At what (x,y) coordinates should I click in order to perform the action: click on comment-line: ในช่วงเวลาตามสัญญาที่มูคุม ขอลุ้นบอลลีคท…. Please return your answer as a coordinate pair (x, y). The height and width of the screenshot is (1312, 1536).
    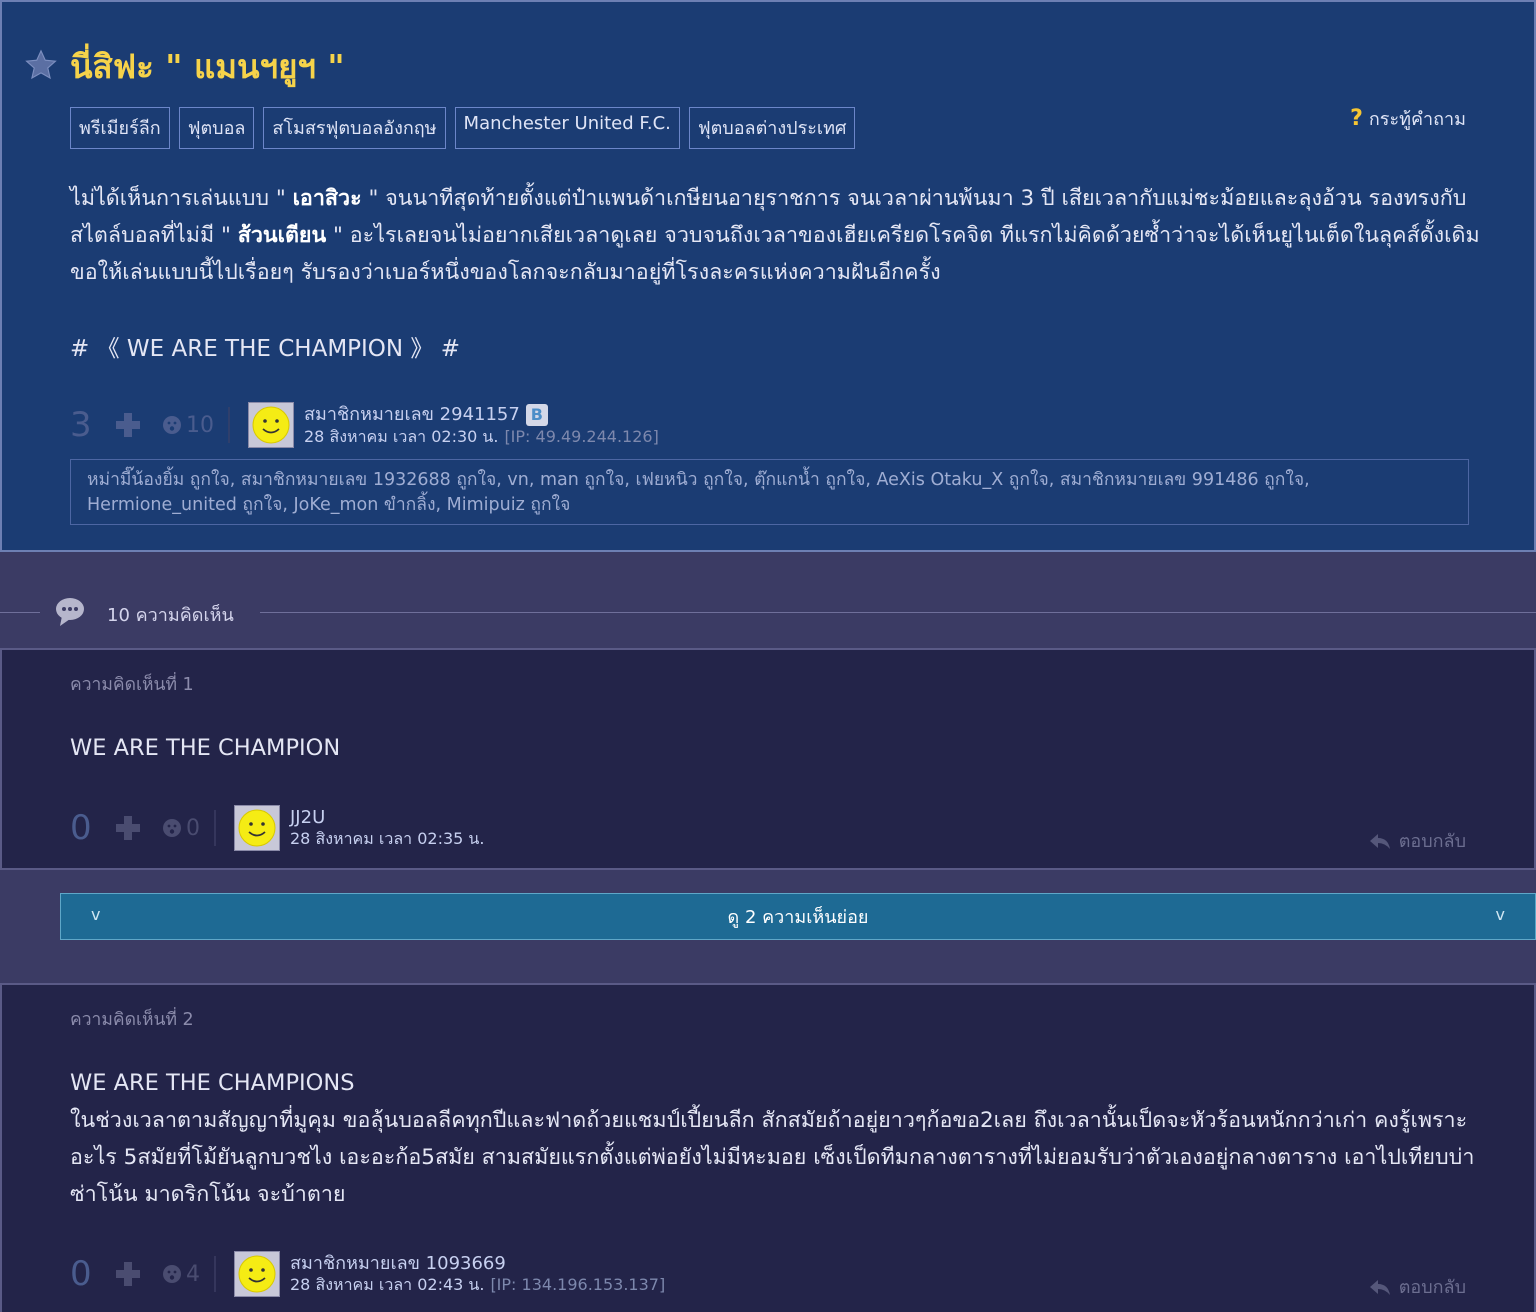
    Looking at the image, I should click on (772, 1157).